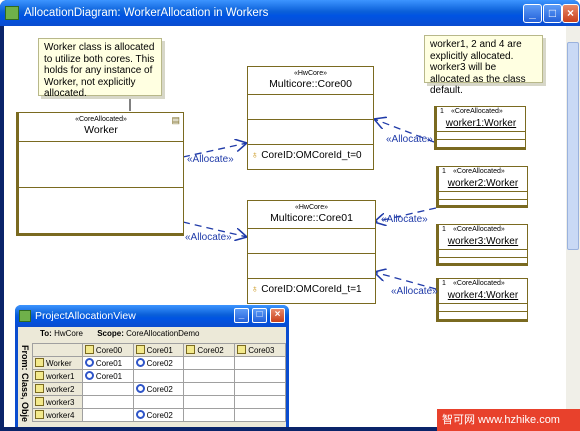  What do you see at coordinates (25, 316) in the screenshot?
I see `allocation-view-icon` at bounding box center [25, 316].